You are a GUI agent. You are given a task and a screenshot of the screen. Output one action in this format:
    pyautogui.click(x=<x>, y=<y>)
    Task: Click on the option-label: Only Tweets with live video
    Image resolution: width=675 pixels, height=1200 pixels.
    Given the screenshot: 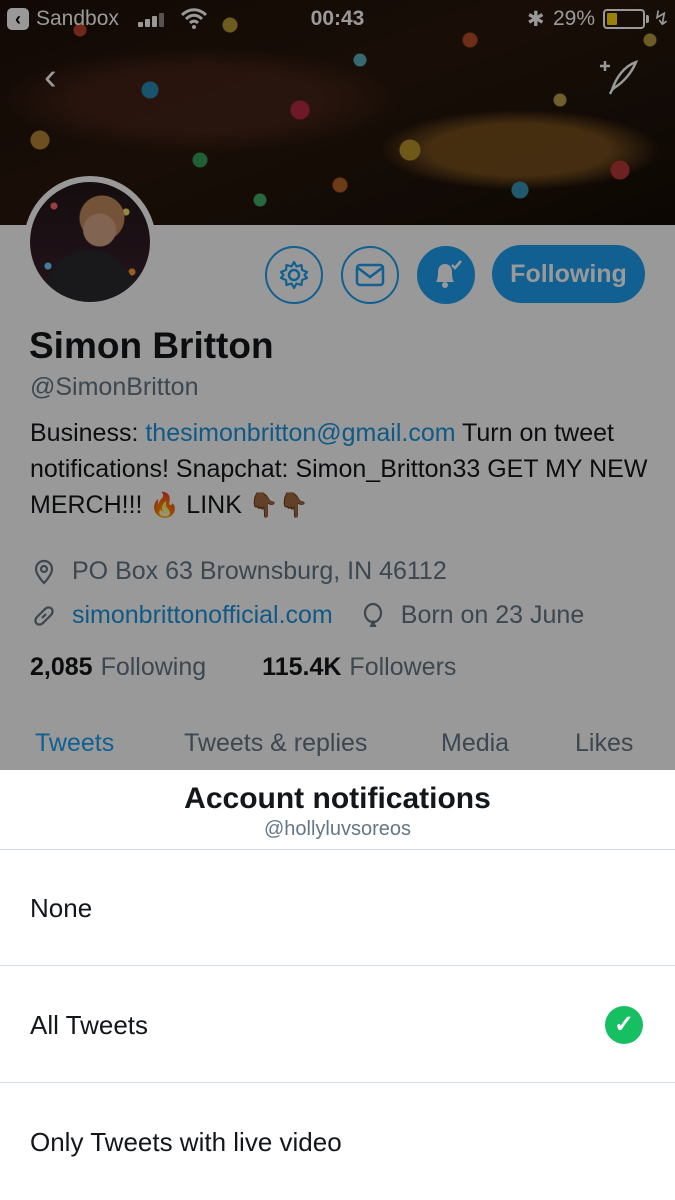 What is the action you would take?
    pyautogui.click(x=186, y=1142)
    